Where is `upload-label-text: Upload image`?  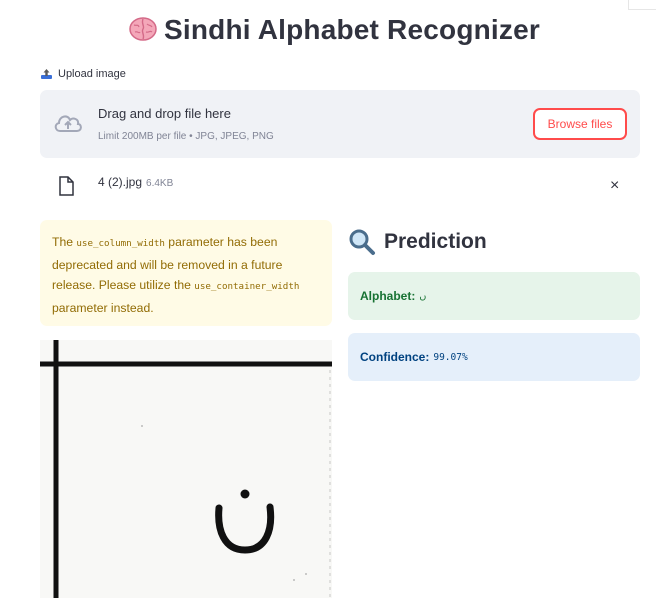
upload-label-text: Upload image is located at coordinates (92, 74).